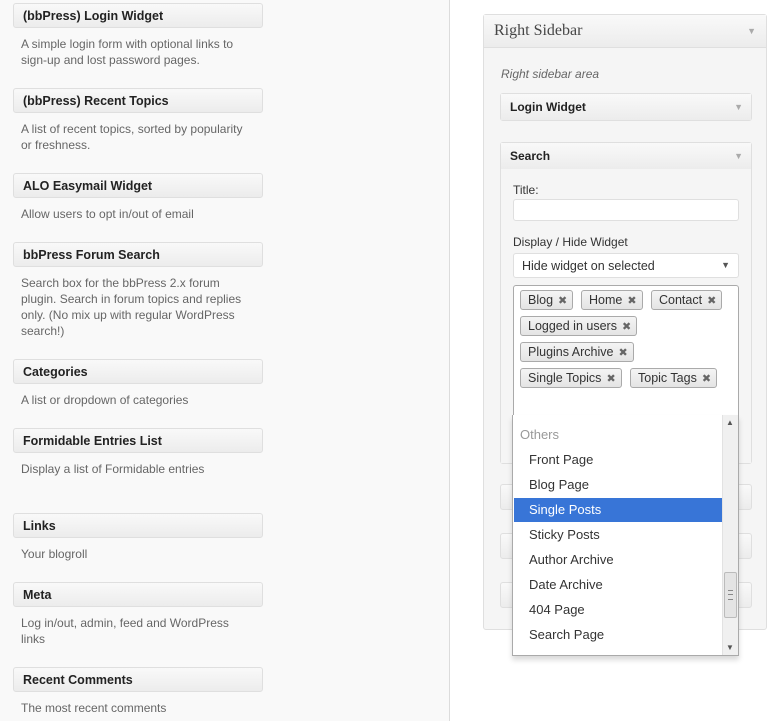 This screenshot has width=780, height=721. I want to click on tag-chip: Home ✖, so click(612, 300).